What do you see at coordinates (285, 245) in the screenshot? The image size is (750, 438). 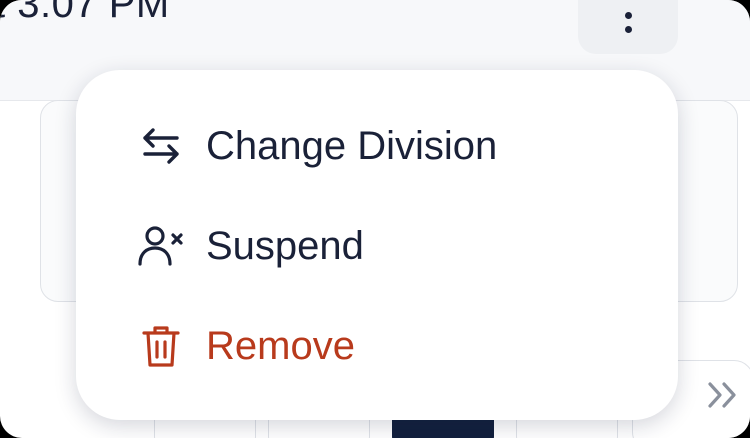 I see `menu-item-label: Suspend` at bounding box center [285, 245].